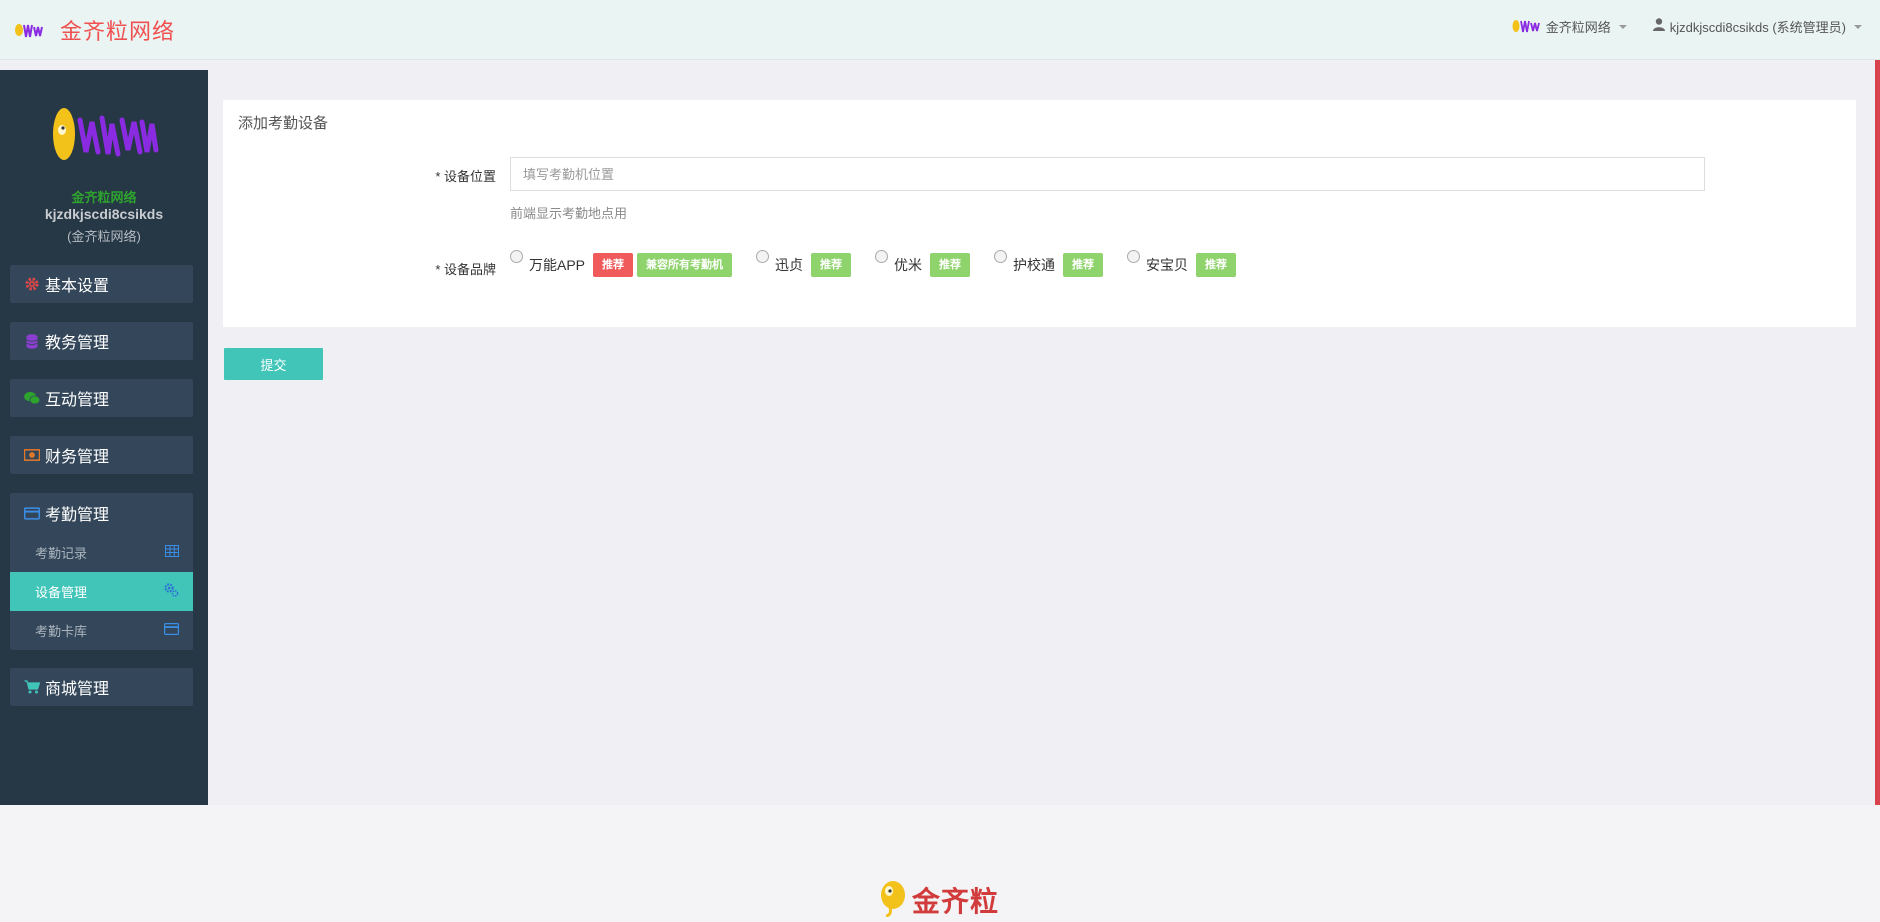 Image resolution: width=1880 pixels, height=922 pixels. I want to click on brand-option-anbaobei: 安宝贝 推荐, so click(1182, 263).